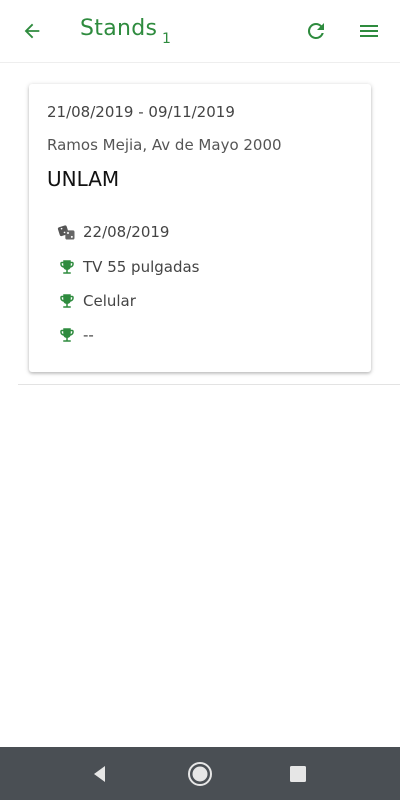 The width and height of the screenshot is (400, 800). I want to click on arrow-left-icon, so click(32, 31).